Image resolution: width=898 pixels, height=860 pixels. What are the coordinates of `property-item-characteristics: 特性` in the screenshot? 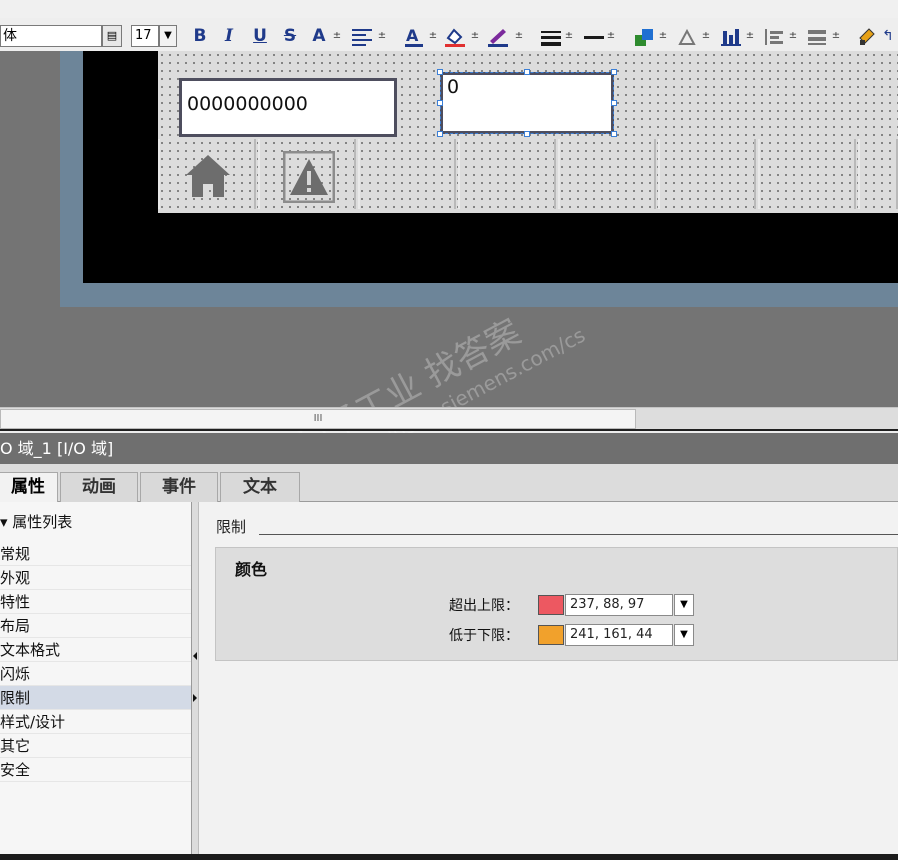 It's located at (95, 602).